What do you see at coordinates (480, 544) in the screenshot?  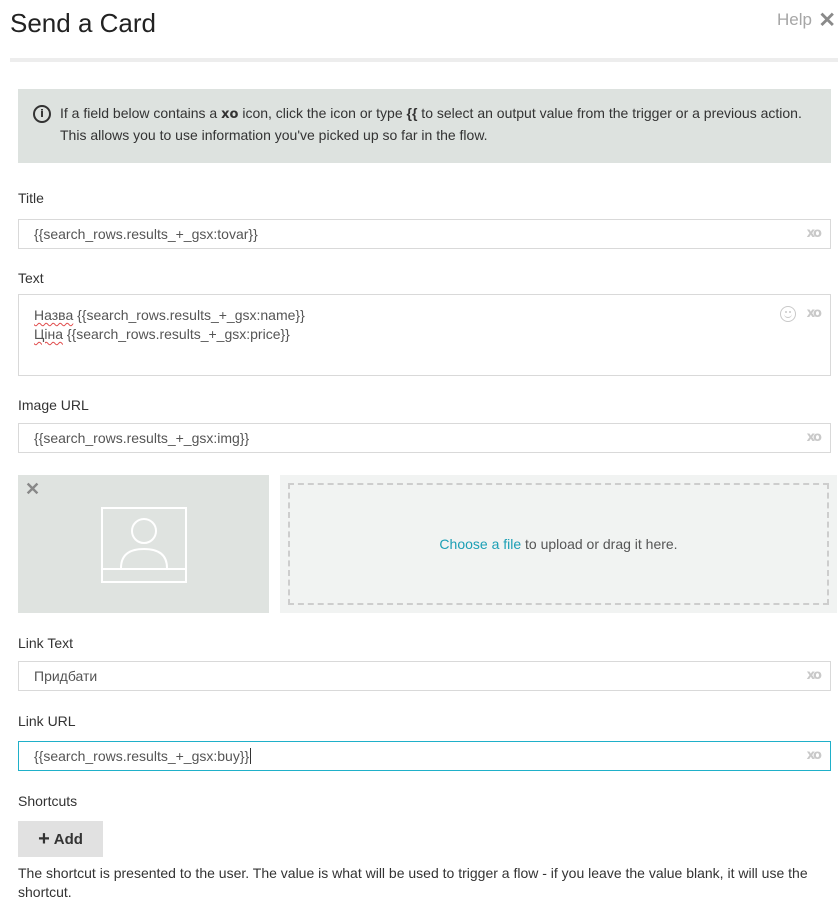 I see `choose-file-link: Choose a file` at bounding box center [480, 544].